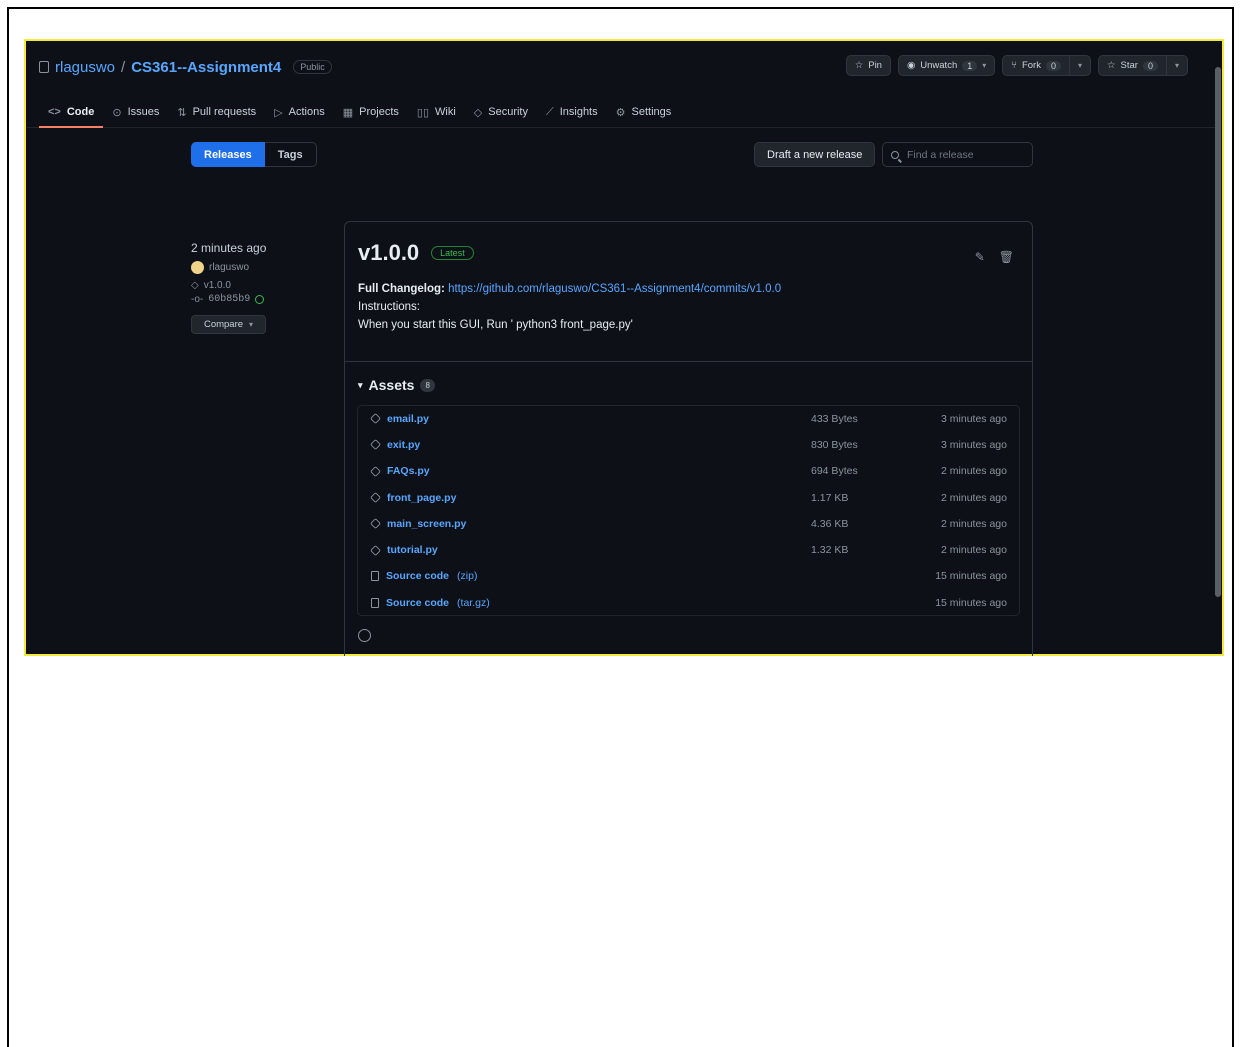 This screenshot has height=1047, width=1241. What do you see at coordinates (620, 112) in the screenshot?
I see `gear-icon: ⚙` at bounding box center [620, 112].